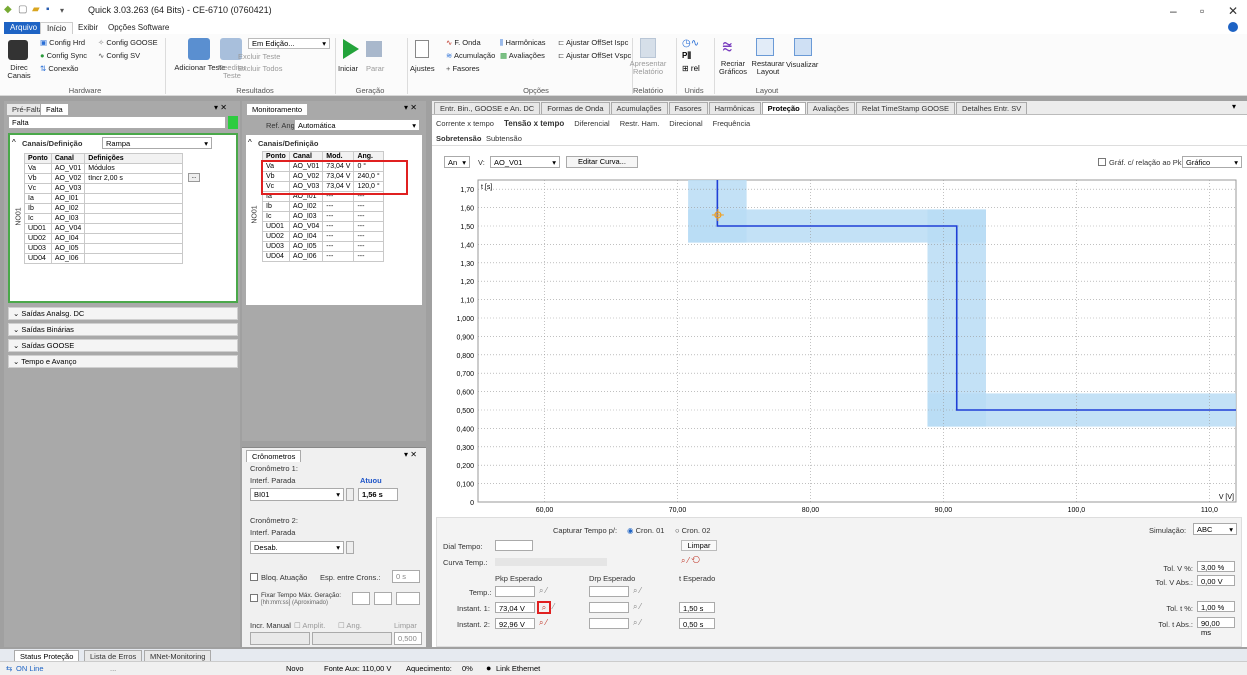  I want to click on tab-right-2: Acumulações, so click(639, 108).